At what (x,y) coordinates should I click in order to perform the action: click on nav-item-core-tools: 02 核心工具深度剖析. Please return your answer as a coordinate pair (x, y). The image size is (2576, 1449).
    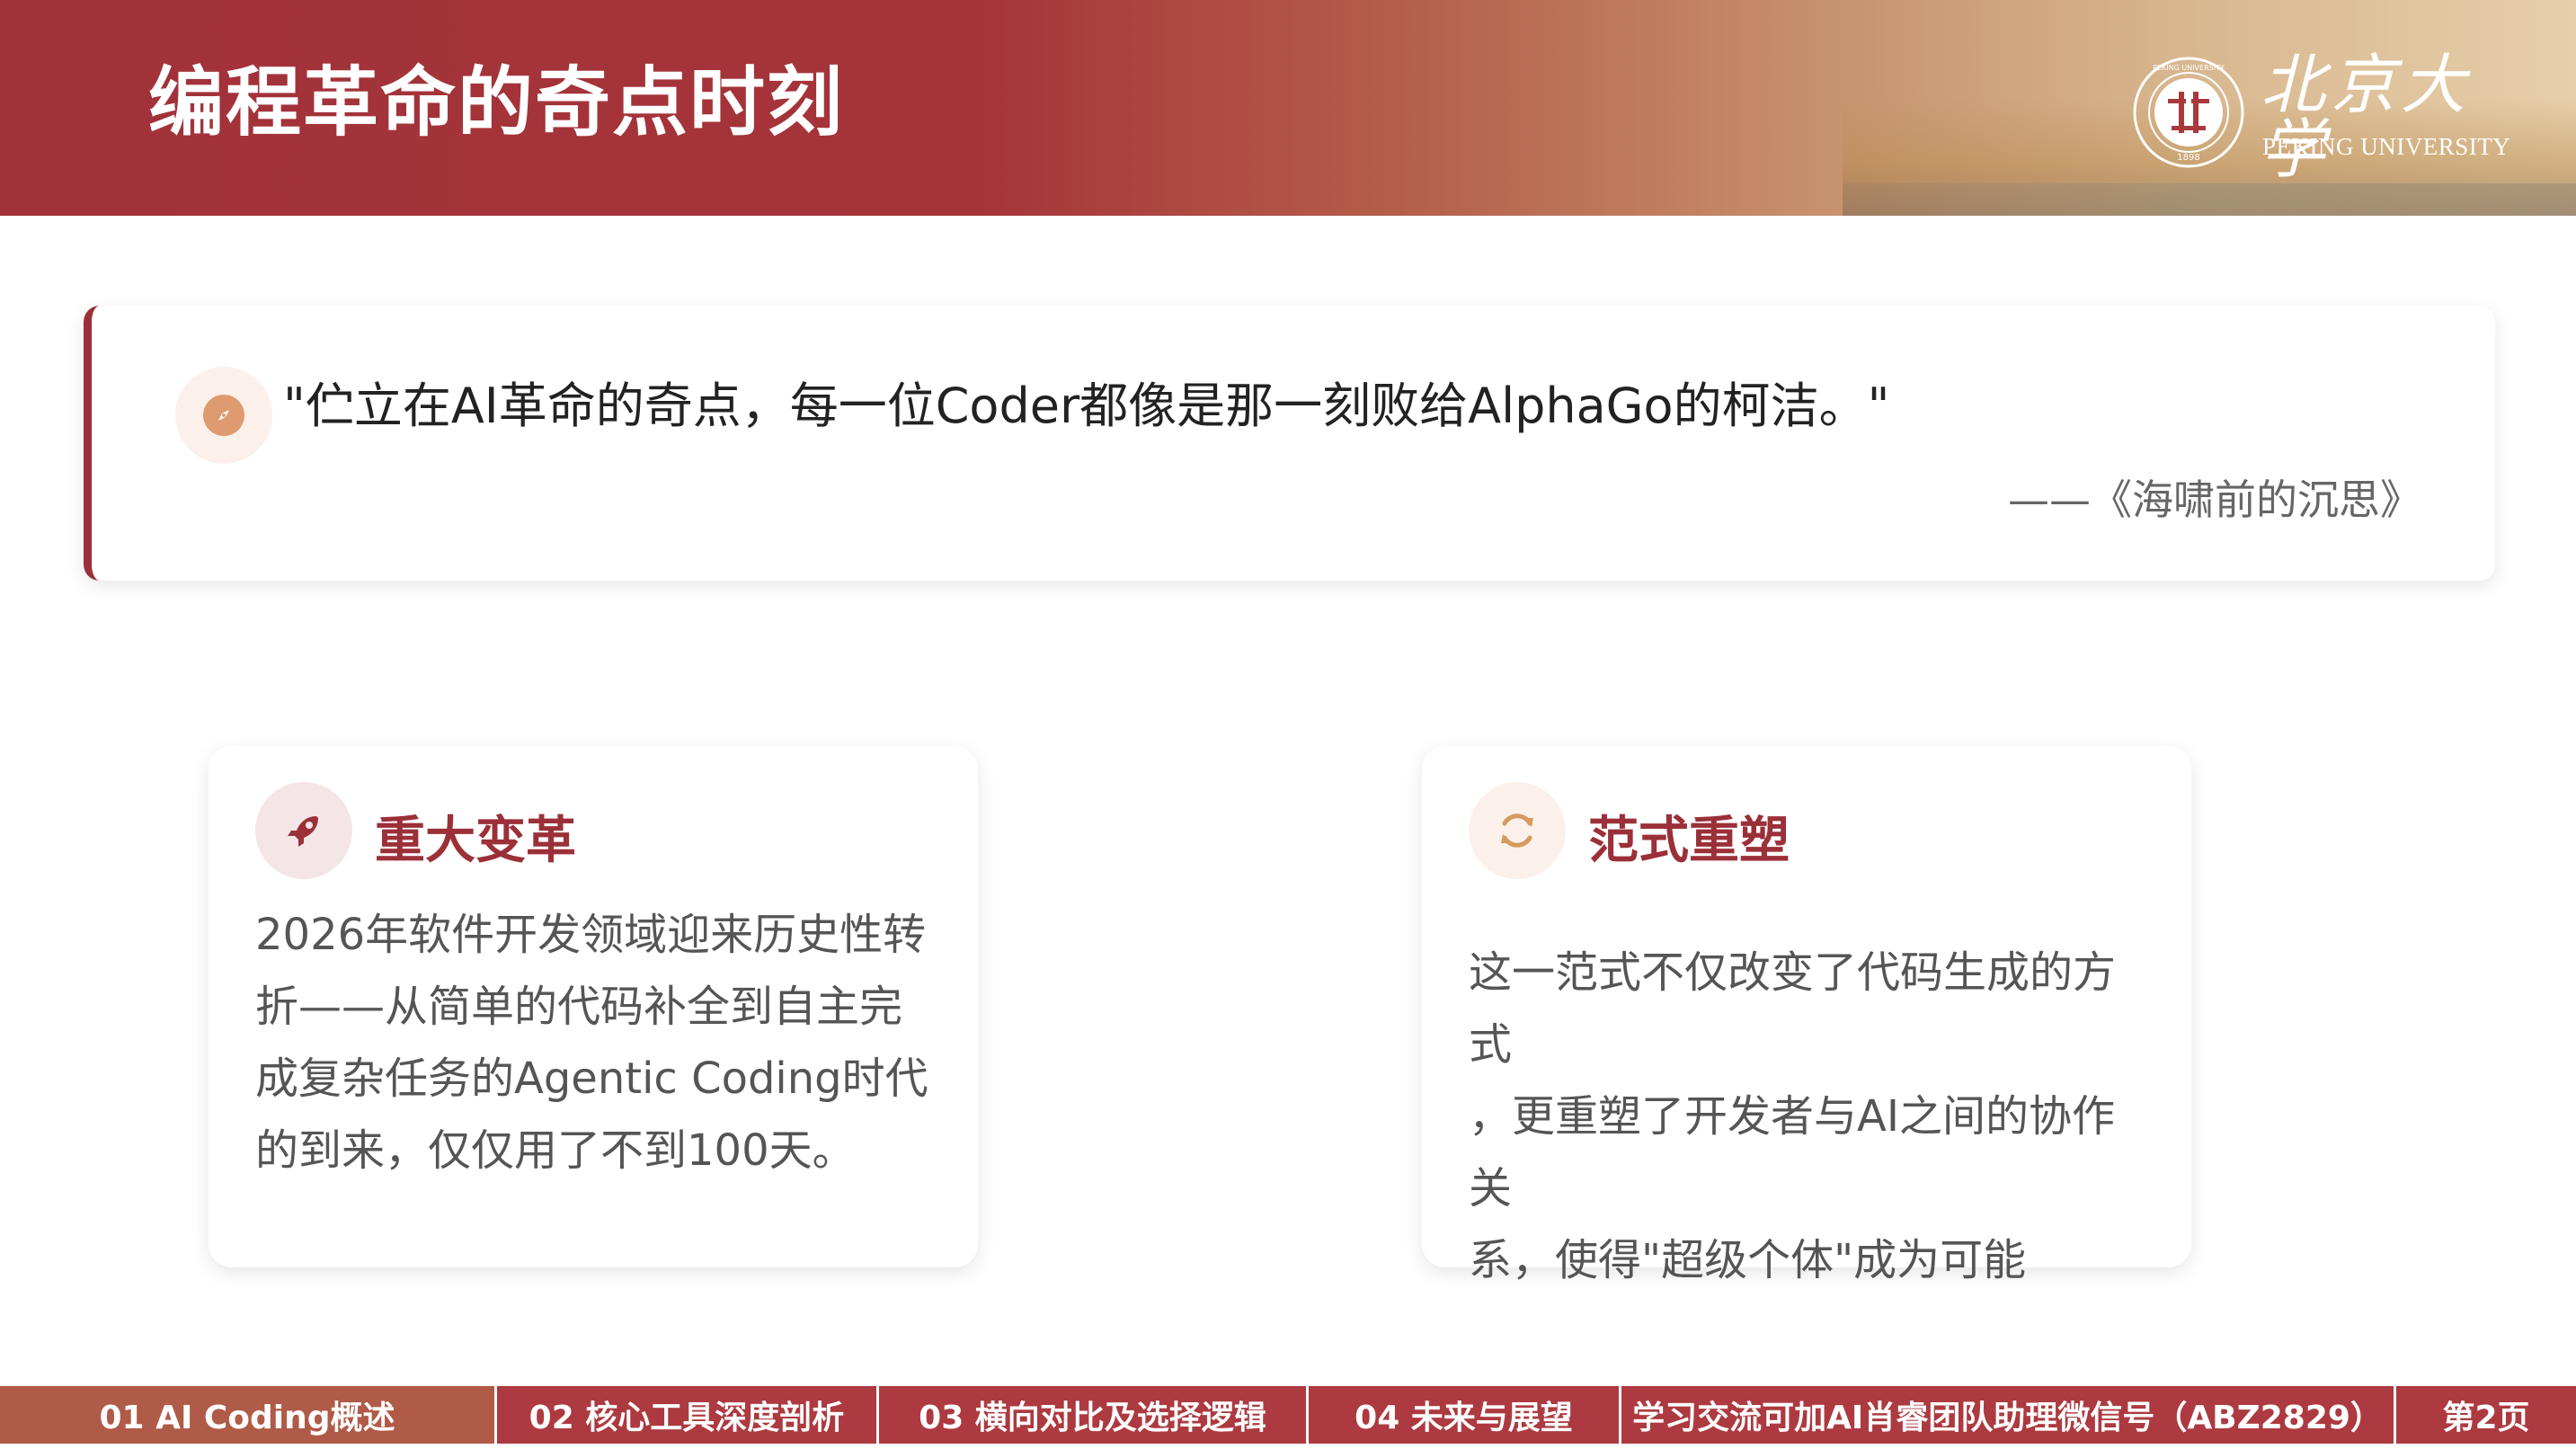
    Looking at the image, I should click on (688, 1415).